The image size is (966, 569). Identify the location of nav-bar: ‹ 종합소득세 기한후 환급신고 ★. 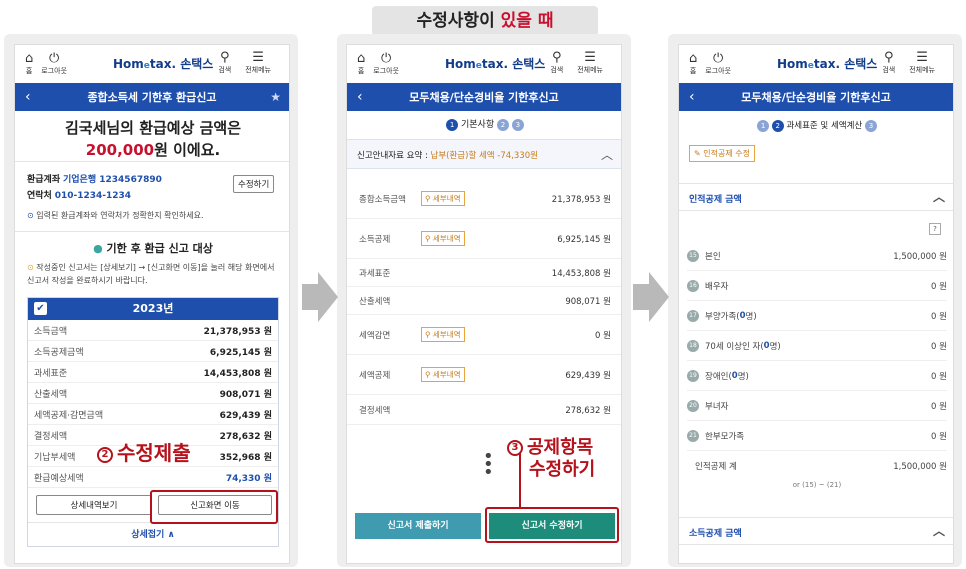
(152, 97).